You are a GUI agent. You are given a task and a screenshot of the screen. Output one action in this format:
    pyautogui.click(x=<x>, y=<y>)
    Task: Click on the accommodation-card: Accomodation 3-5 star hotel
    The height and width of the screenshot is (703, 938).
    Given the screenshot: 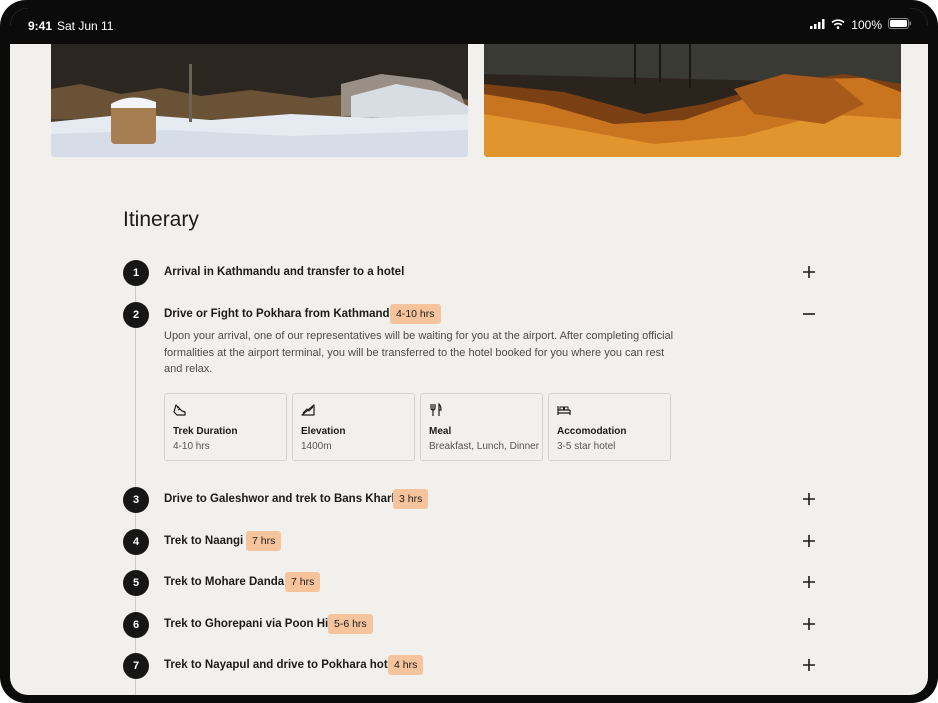 What is the action you would take?
    pyautogui.click(x=609, y=427)
    